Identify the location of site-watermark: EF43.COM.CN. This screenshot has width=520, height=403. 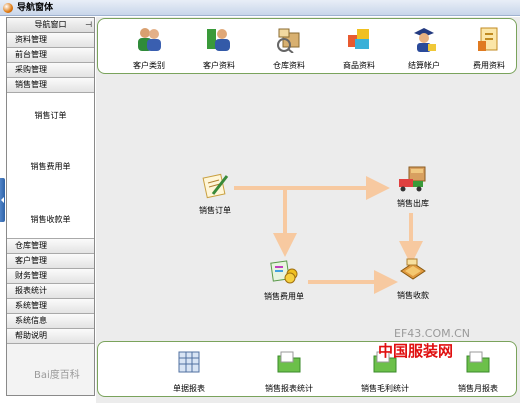
(432, 333).